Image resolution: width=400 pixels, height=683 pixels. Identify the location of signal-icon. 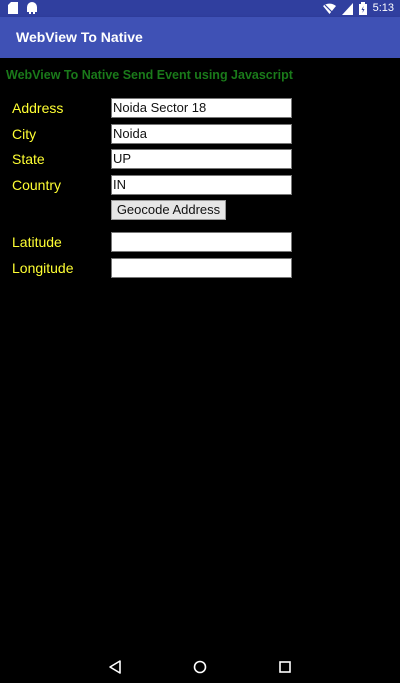
(347, 8).